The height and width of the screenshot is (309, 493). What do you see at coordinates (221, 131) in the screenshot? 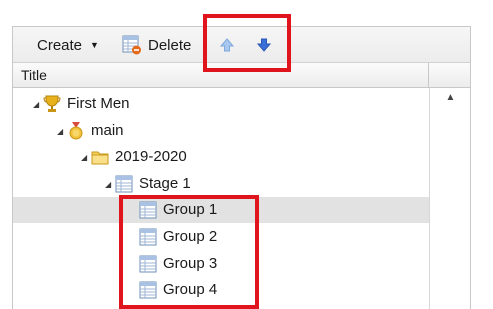
I see `tree-row: ◢ main` at bounding box center [221, 131].